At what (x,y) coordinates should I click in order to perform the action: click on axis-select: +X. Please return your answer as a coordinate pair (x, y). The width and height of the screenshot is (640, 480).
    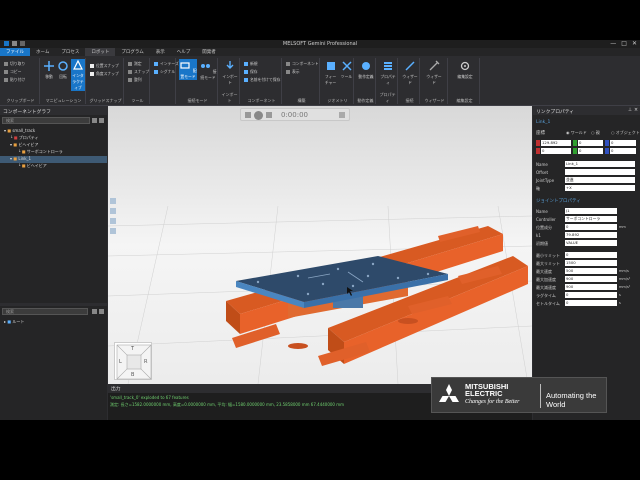
    Looking at the image, I should click on (600, 188).